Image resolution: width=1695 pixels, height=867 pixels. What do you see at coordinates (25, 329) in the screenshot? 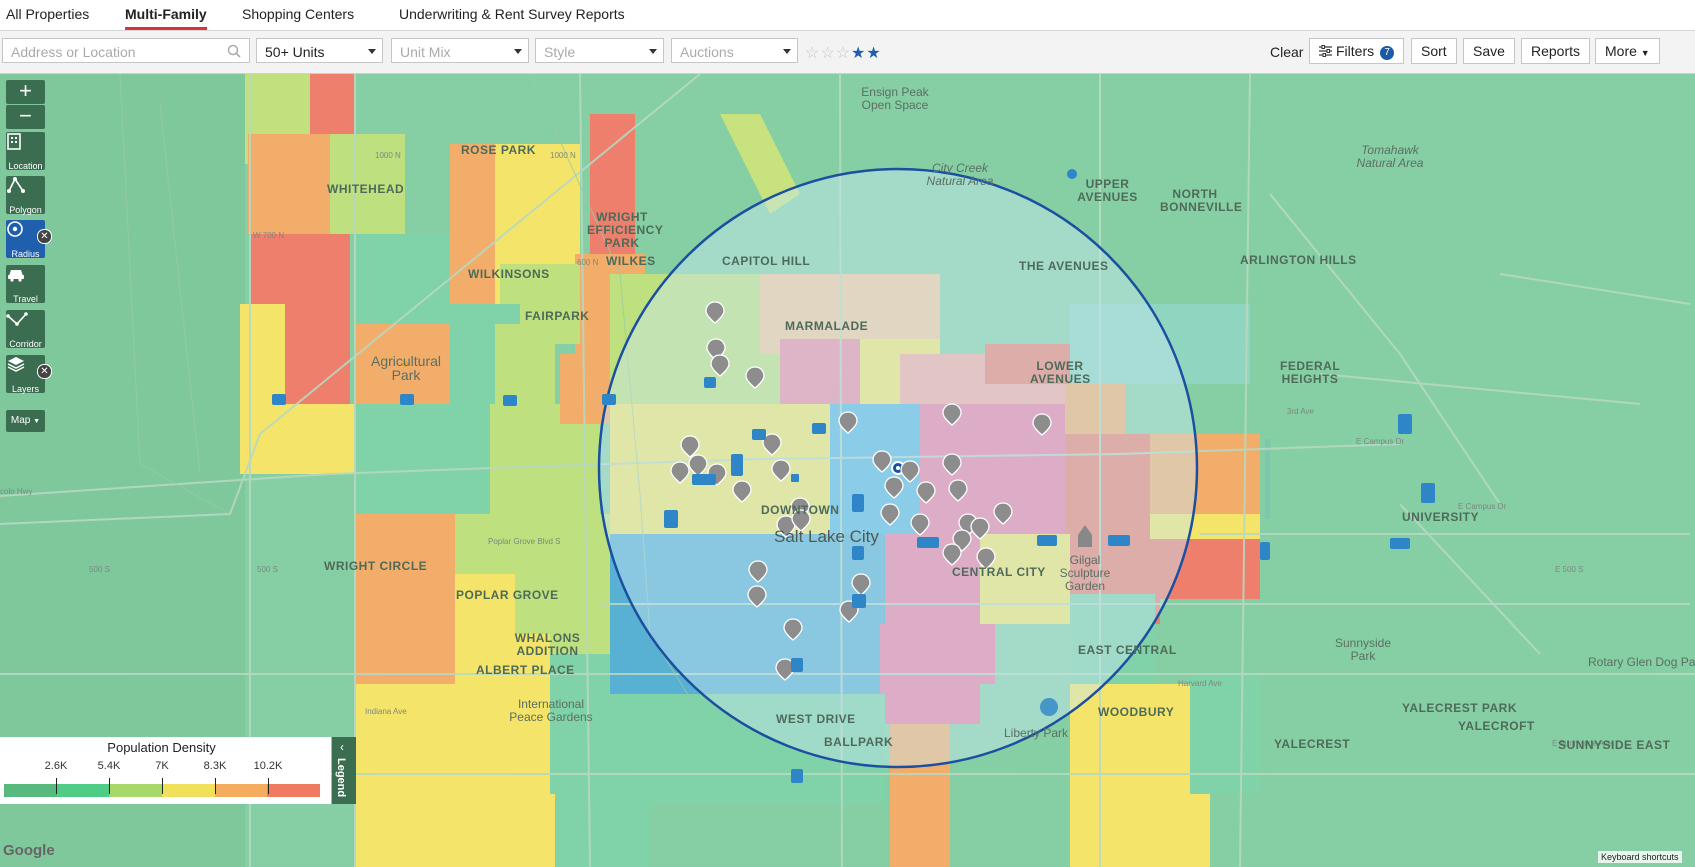
I see `corridor-tool-button: Corridor` at bounding box center [25, 329].